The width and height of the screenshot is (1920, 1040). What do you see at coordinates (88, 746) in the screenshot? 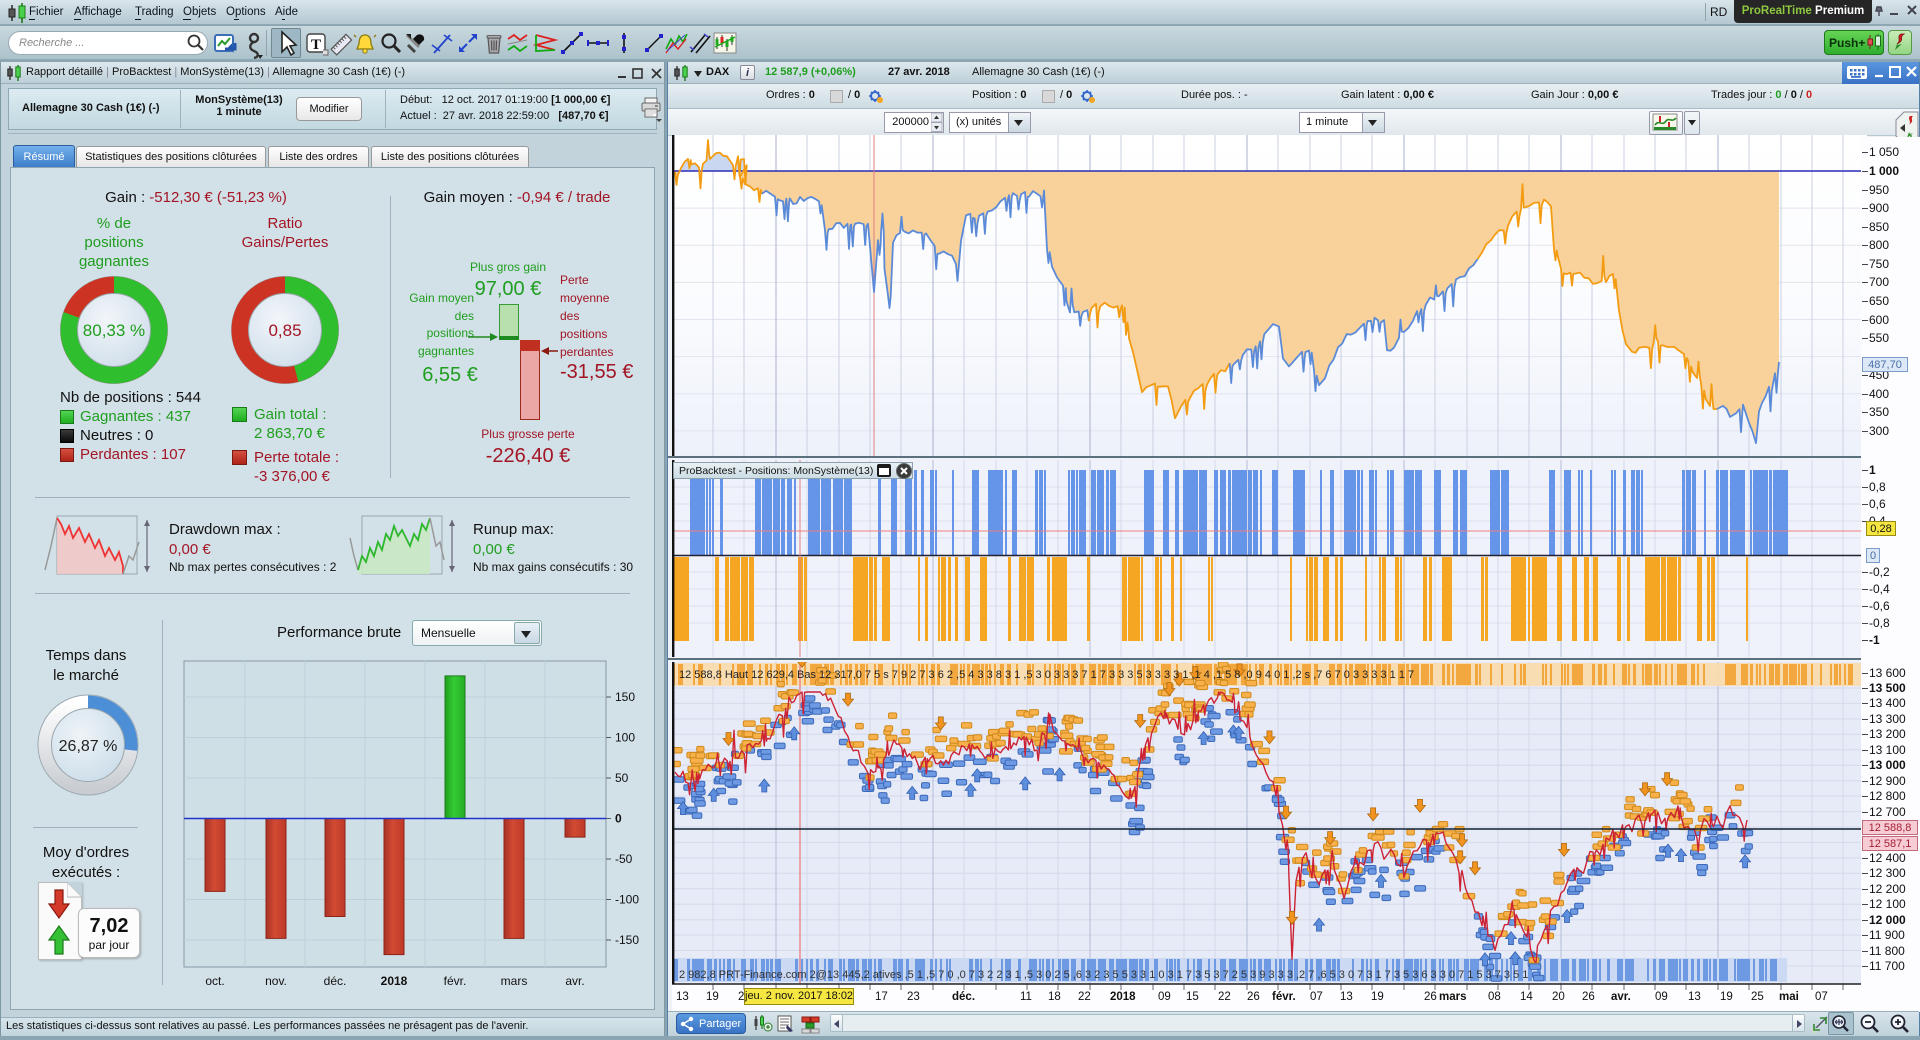
I see `svg-text: 26,87 %` at bounding box center [88, 746].